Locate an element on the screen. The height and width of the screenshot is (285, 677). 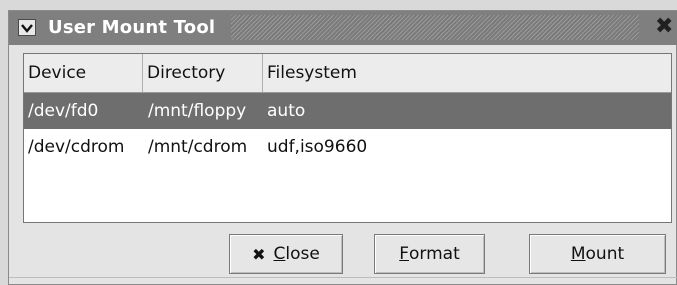
close-button-mnemonic: C is located at coordinates (279, 254).